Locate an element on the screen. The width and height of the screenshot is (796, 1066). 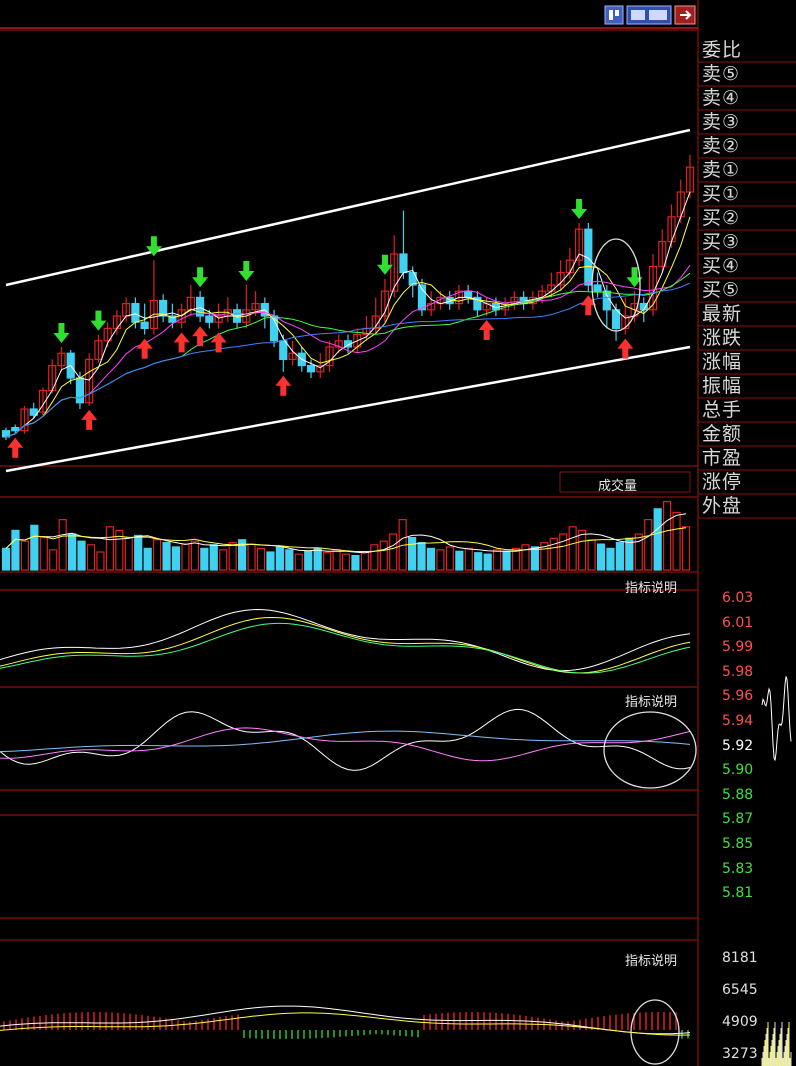
indicator-3-title: 指标说明 is located at coordinates (651, 959).